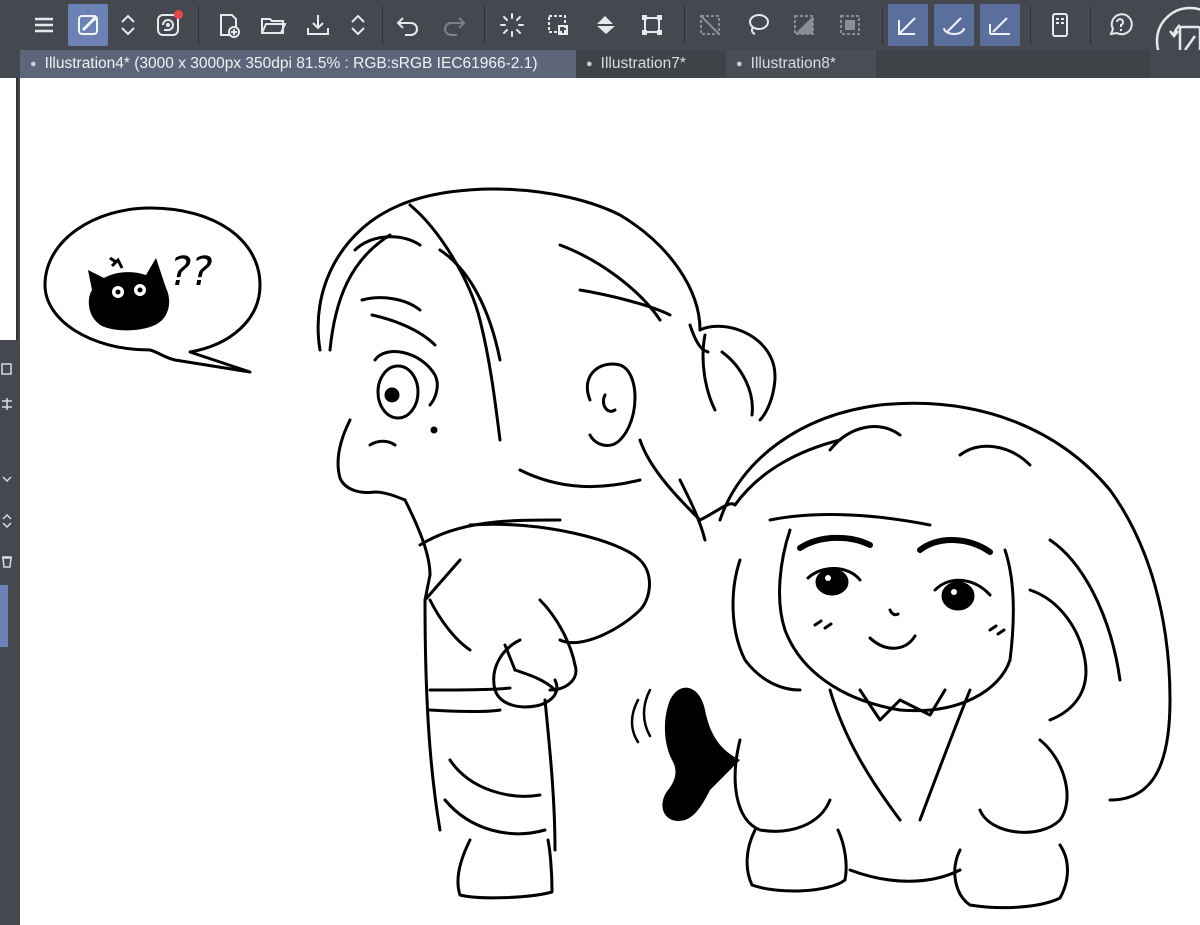 This screenshot has height=925, width=1200. What do you see at coordinates (652, 25) in the screenshot?
I see `transform-icon` at bounding box center [652, 25].